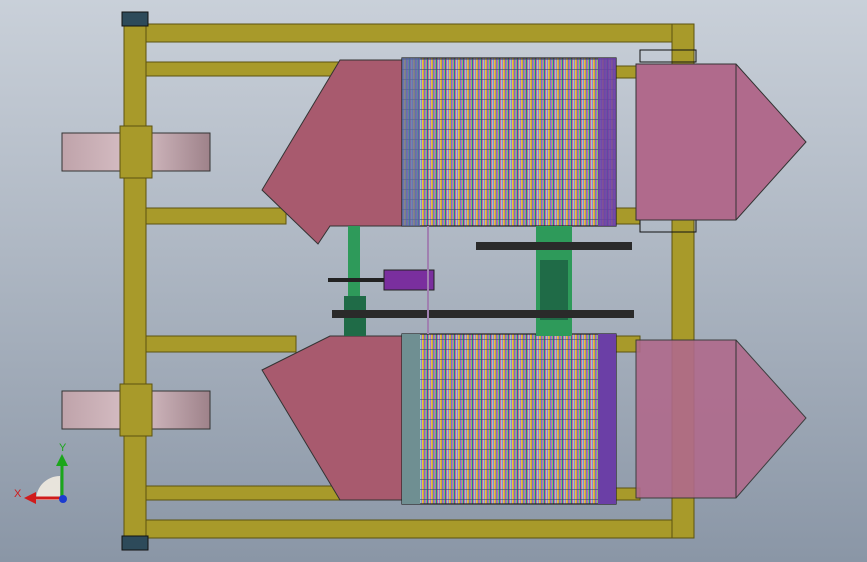 The height and width of the screenshot is (562, 867). What do you see at coordinates (63, 448) in the screenshot?
I see `triad-y-label: Y` at bounding box center [63, 448].